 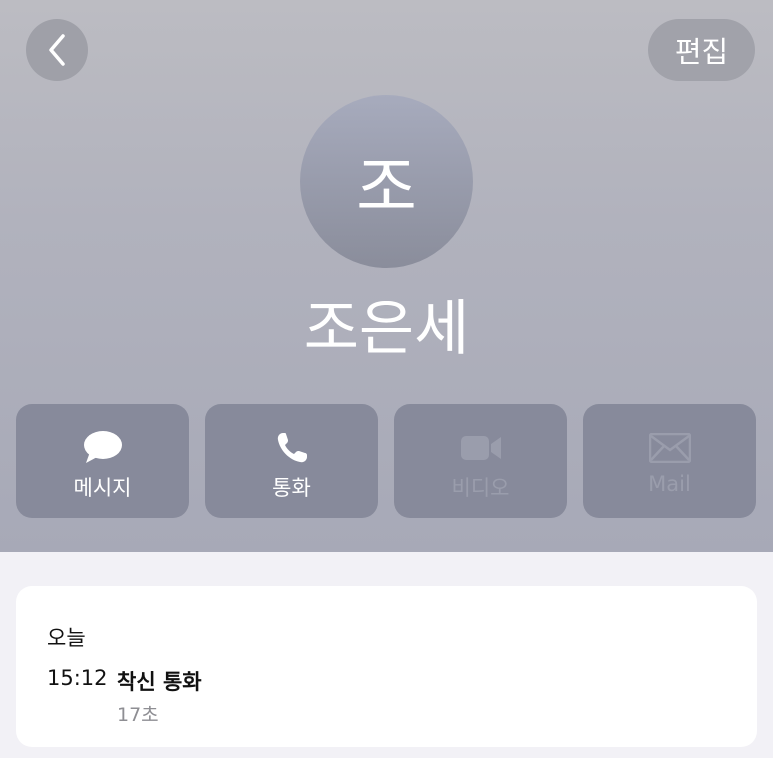 What do you see at coordinates (103, 448) in the screenshot?
I see `message-bubble-icon` at bounding box center [103, 448].